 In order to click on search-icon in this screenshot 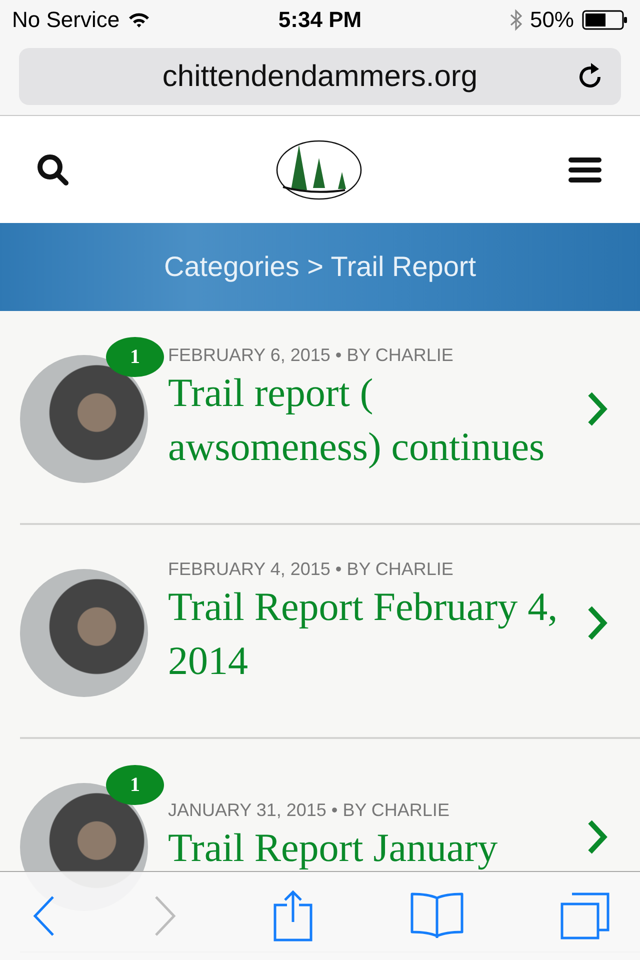, I will do `click(53, 169)`.